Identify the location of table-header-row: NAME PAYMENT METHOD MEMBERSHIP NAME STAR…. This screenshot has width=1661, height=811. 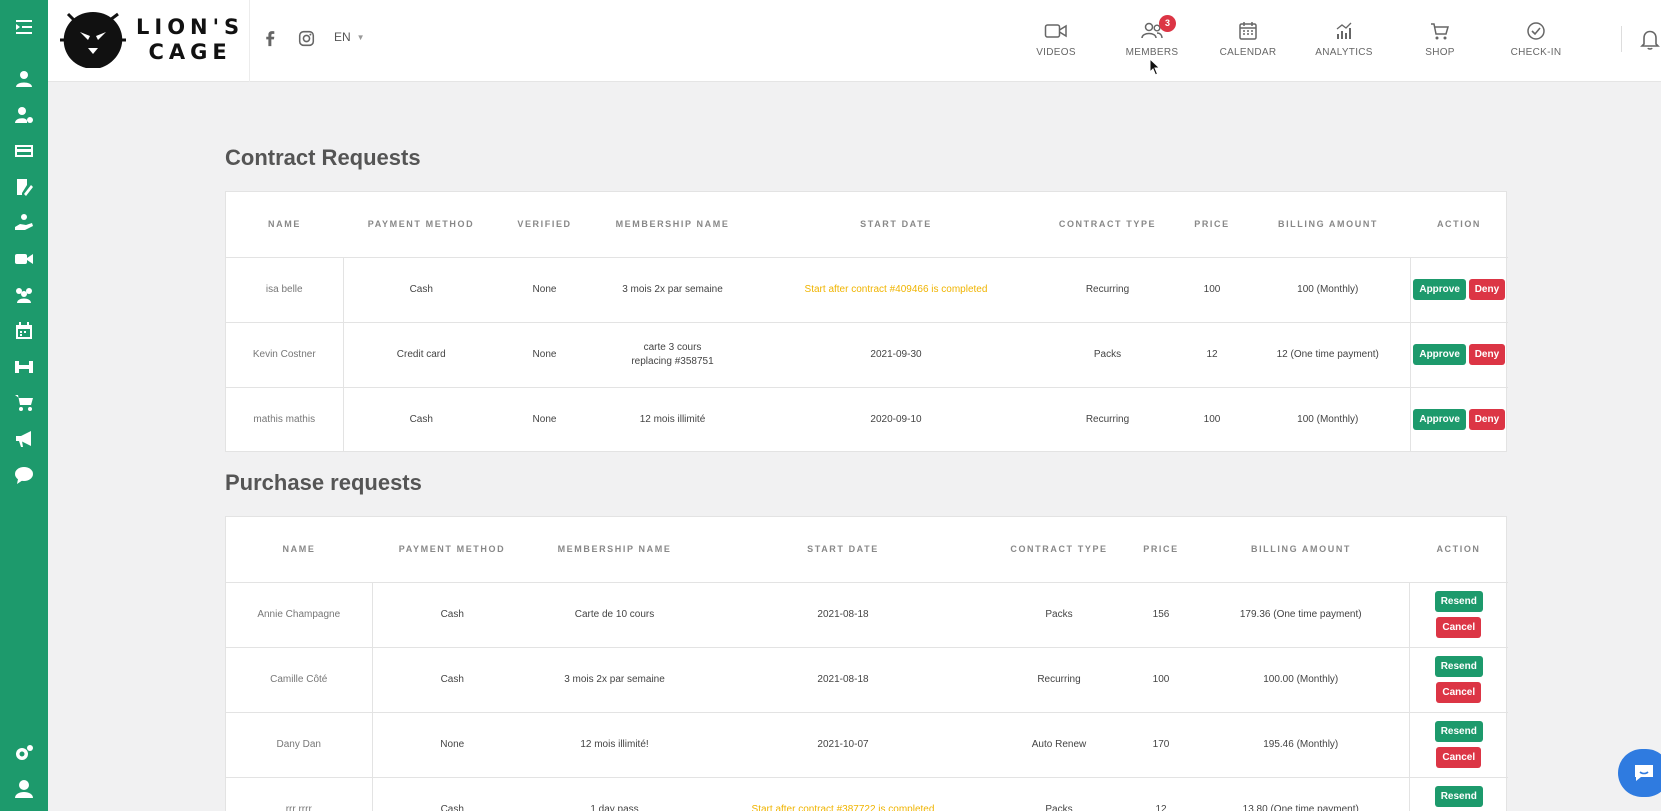
(867, 550).